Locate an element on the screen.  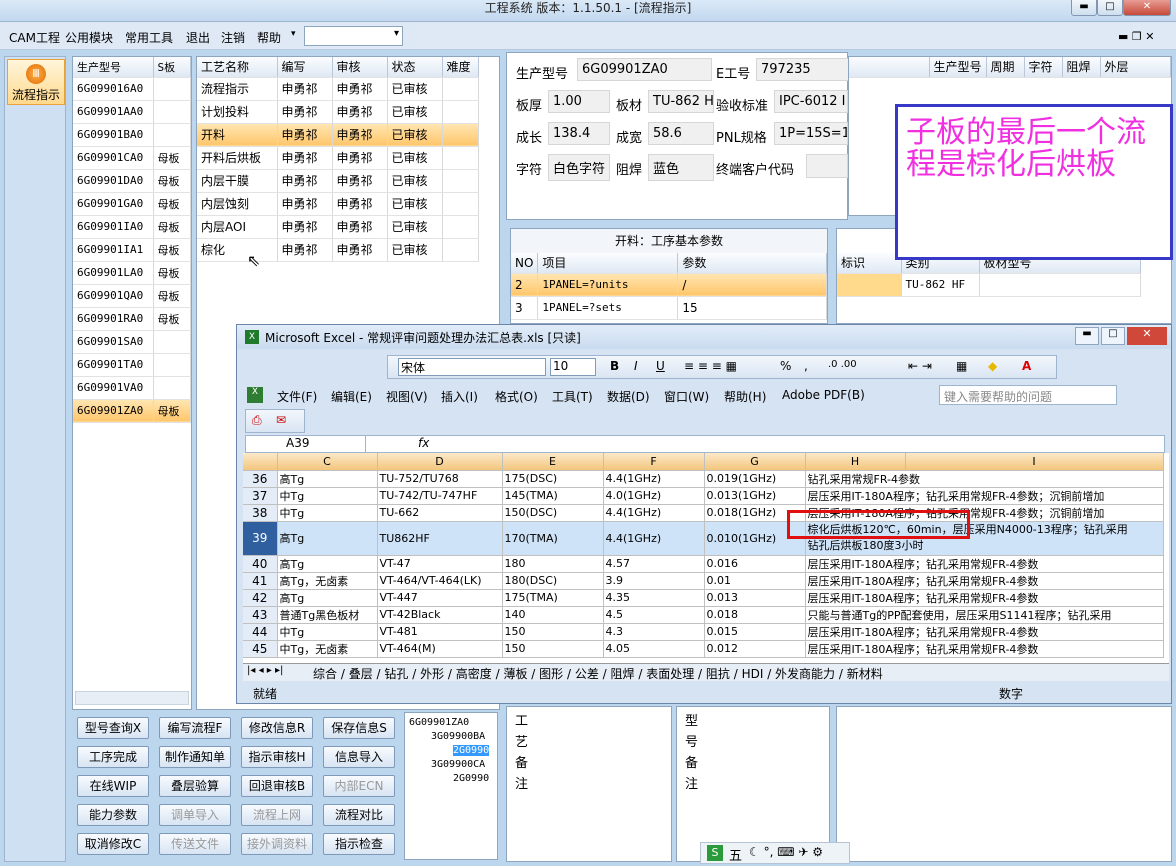
model-row: 6G09901LA0 母板 is located at coordinates (132, 273).